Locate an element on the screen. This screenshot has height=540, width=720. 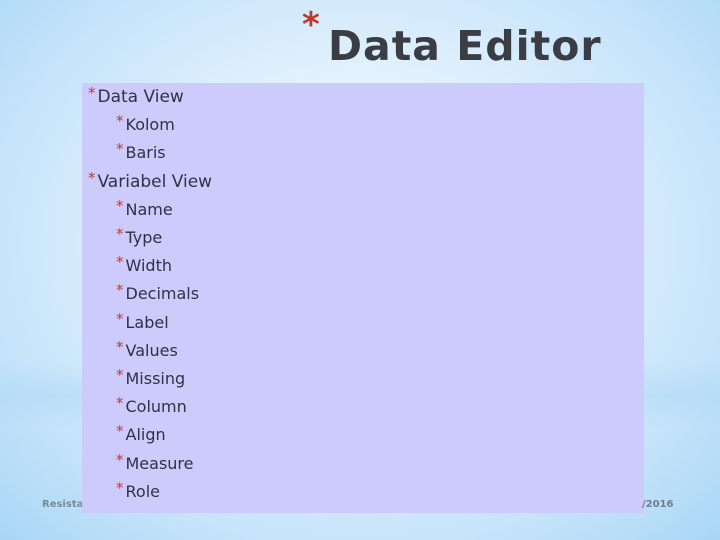
list-item-label: Baris is located at coordinates (145, 153).